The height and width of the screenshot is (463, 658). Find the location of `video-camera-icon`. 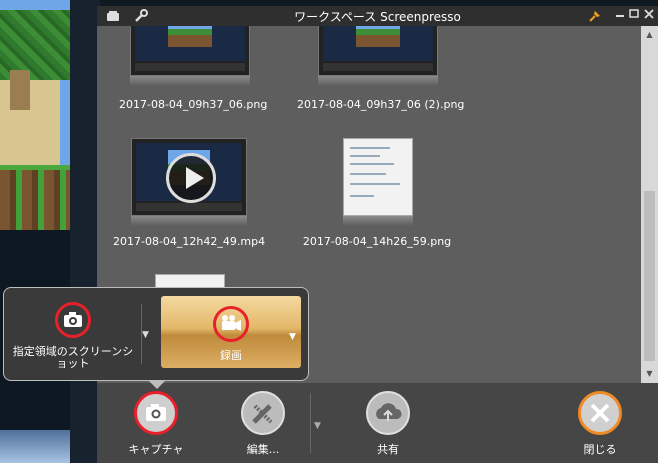

video-camera-icon is located at coordinates (231, 324).